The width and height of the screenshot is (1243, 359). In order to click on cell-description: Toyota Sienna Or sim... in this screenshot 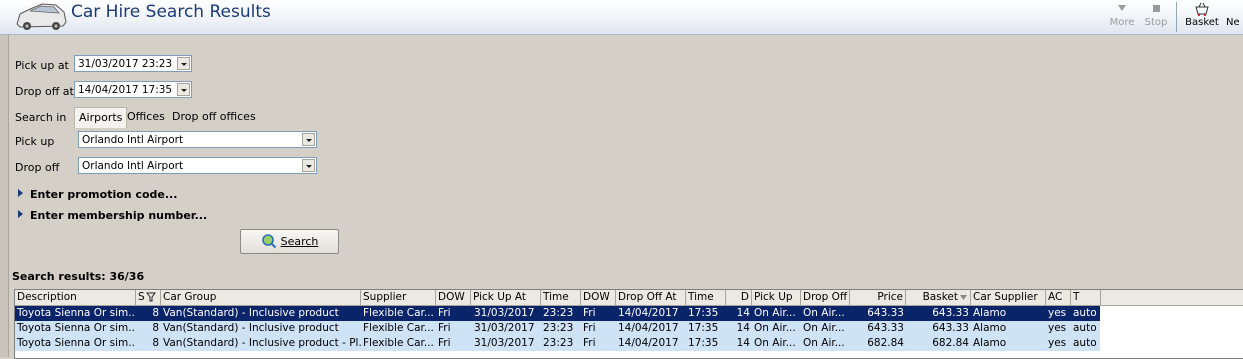, I will do `click(76, 328)`.